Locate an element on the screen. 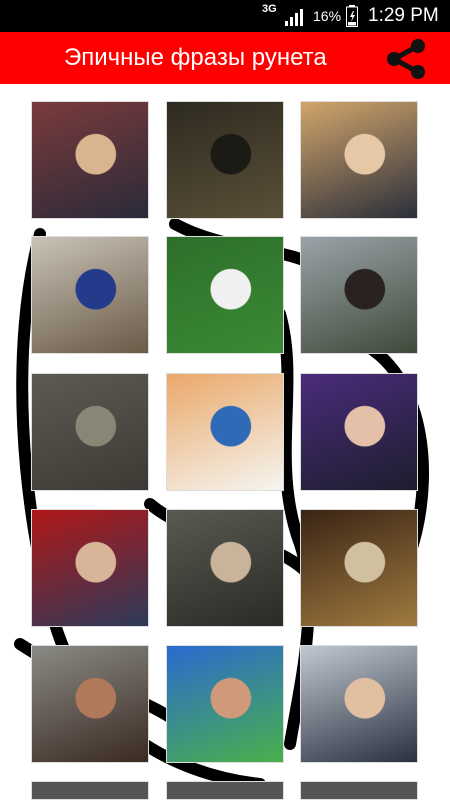 Image resolution: width=450 pixels, height=800 pixels. thumb-officials-press is located at coordinates (359, 704).